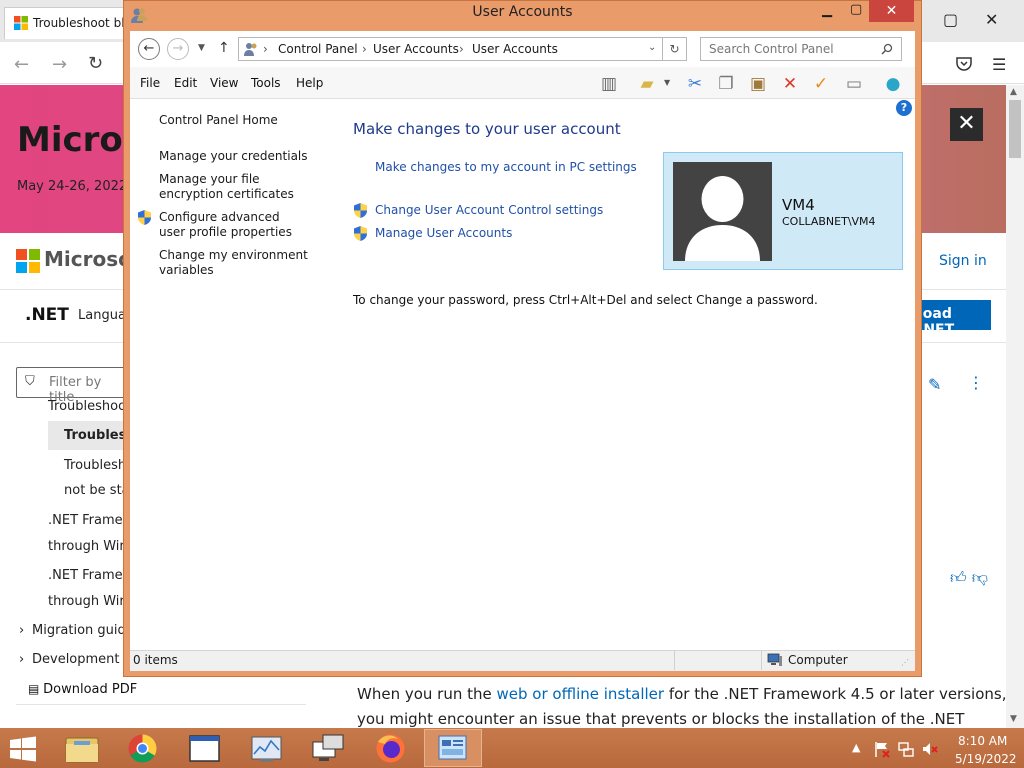 The height and width of the screenshot is (768, 1024). I want to click on browser-scrollbar-thumb, so click(1015, 129).